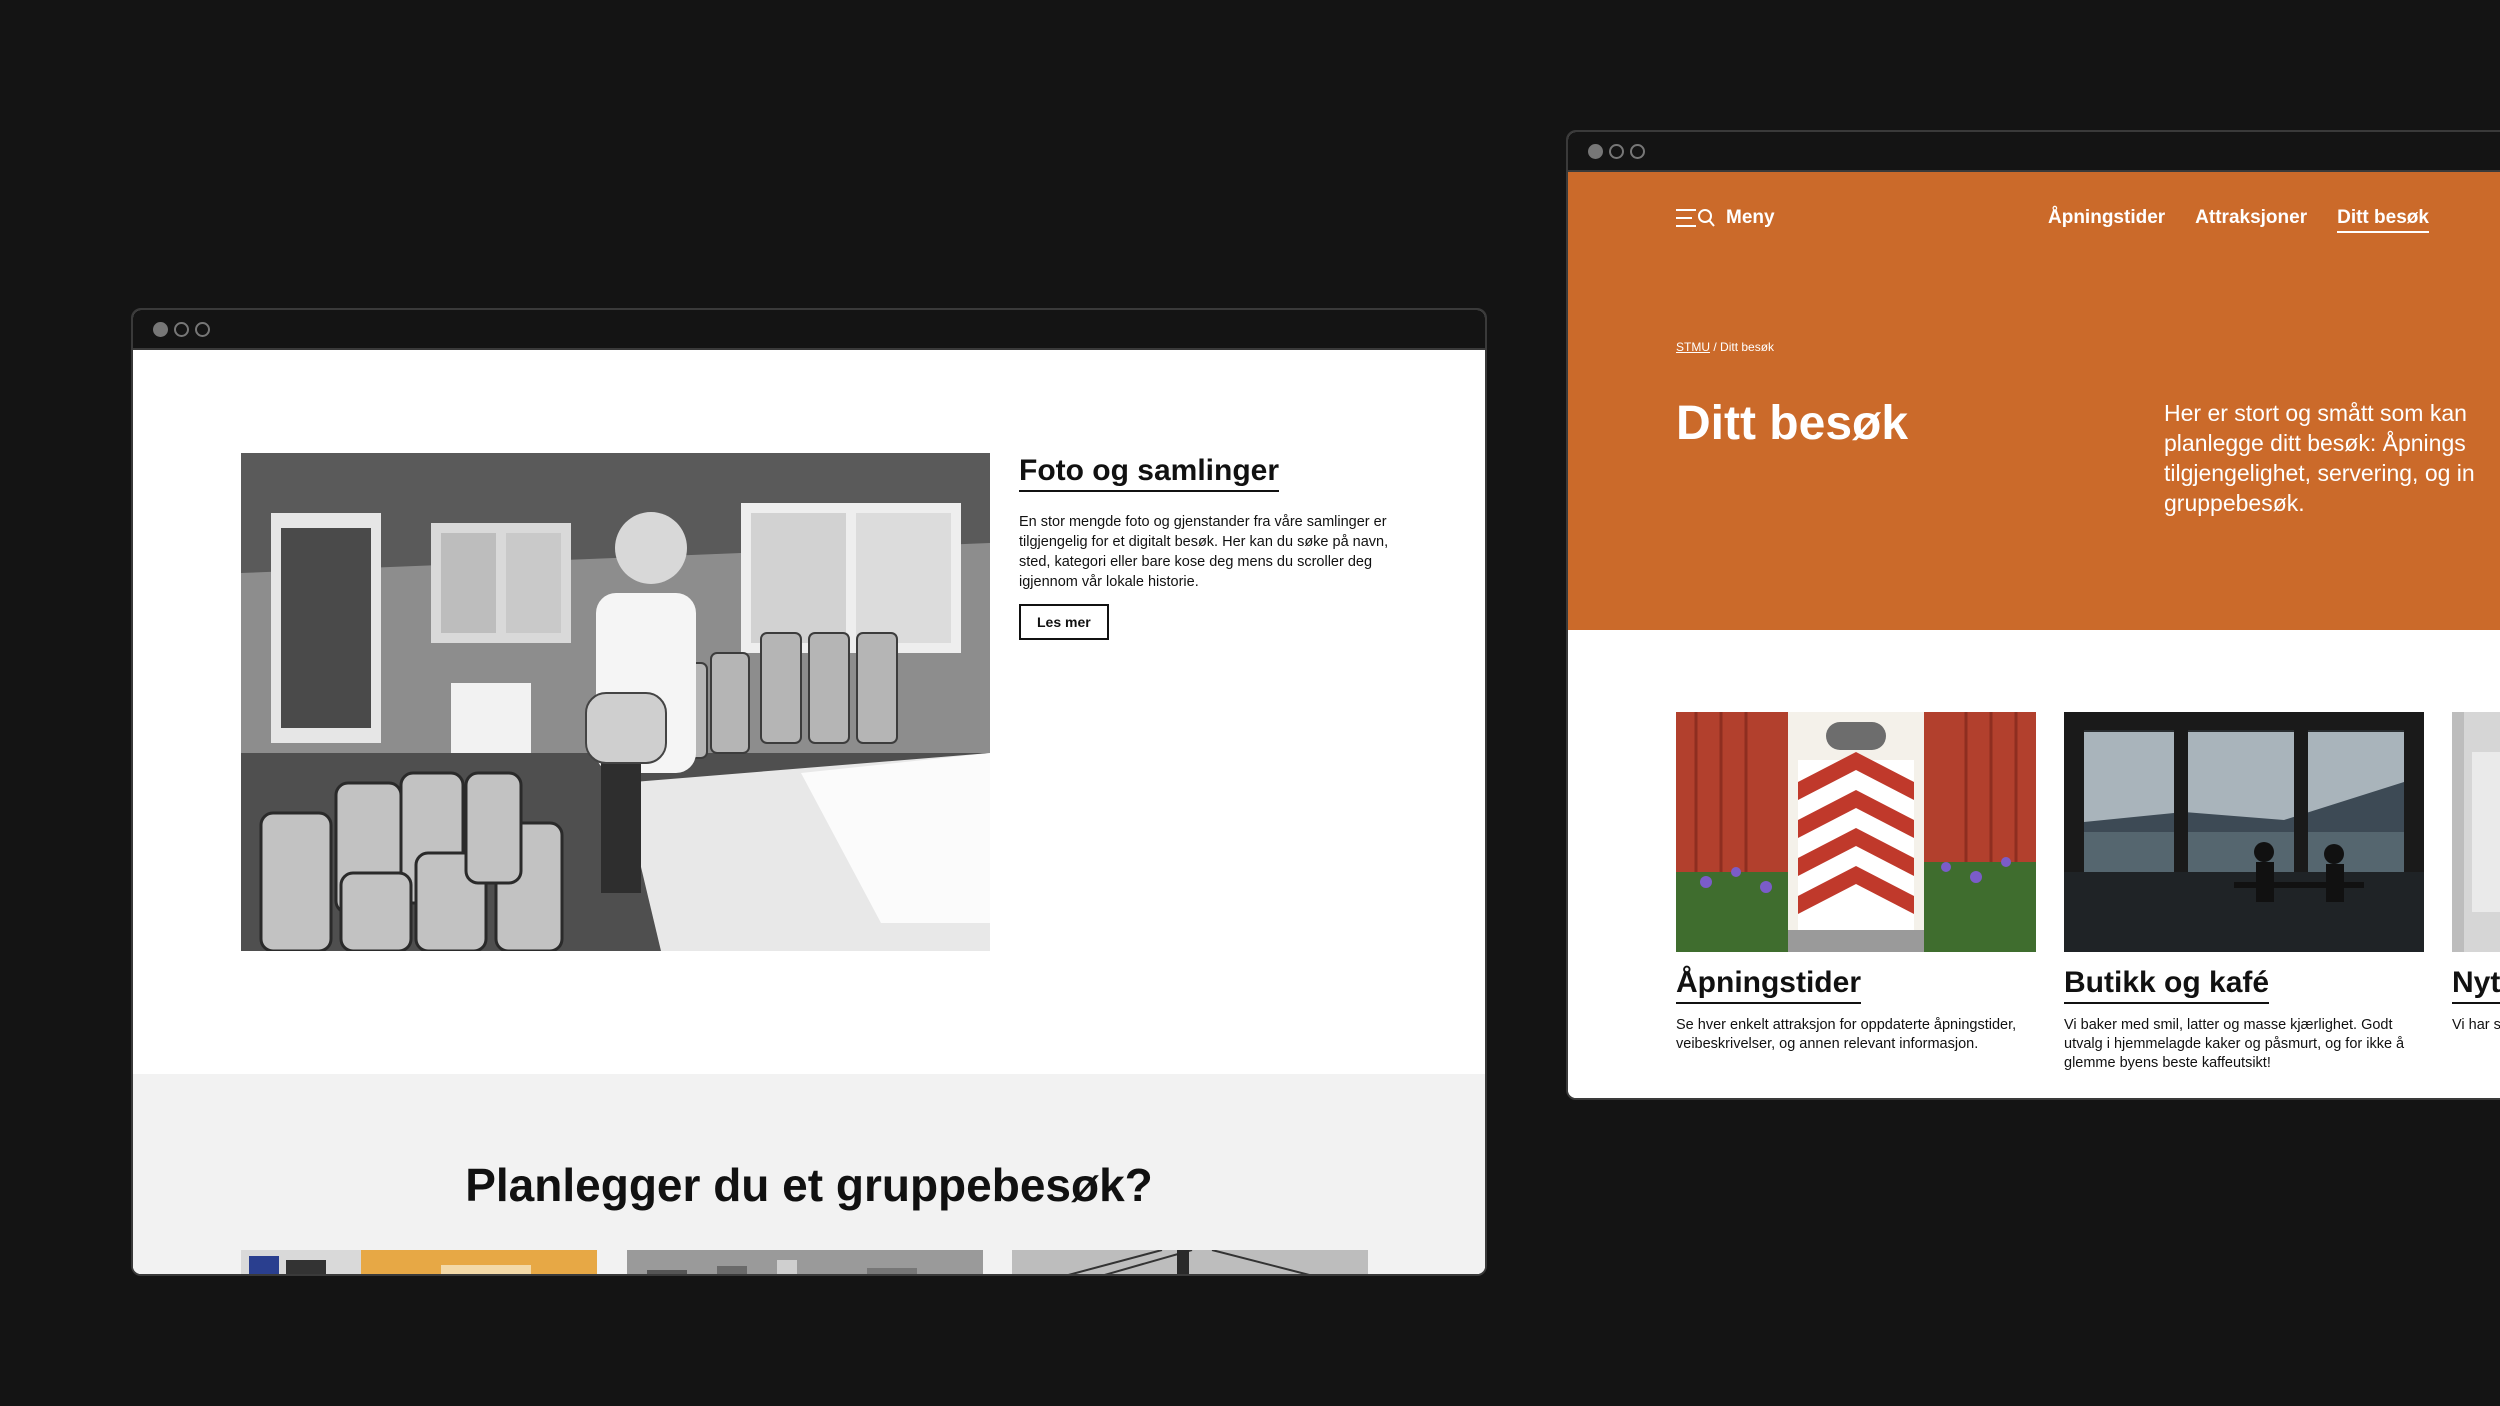  What do you see at coordinates (2234, 503) in the screenshot?
I see `intro-line: gruppebesøk.` at bounding box center [2234, 503].